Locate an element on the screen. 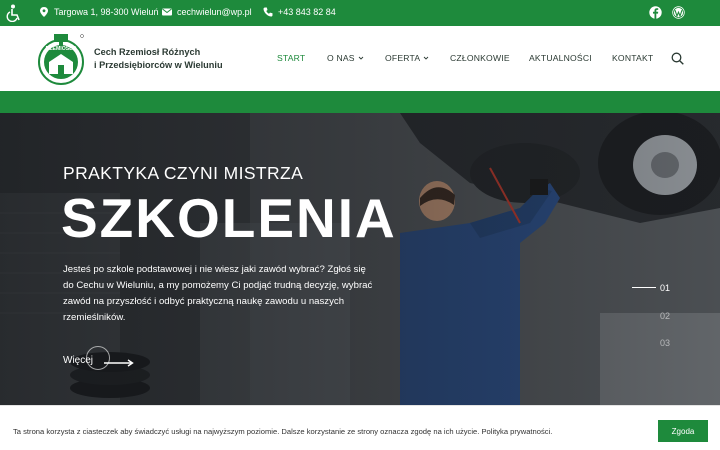 The width and height of the screenshot is (720, 450). accessibility-icon is located at coordinates (14, 13).